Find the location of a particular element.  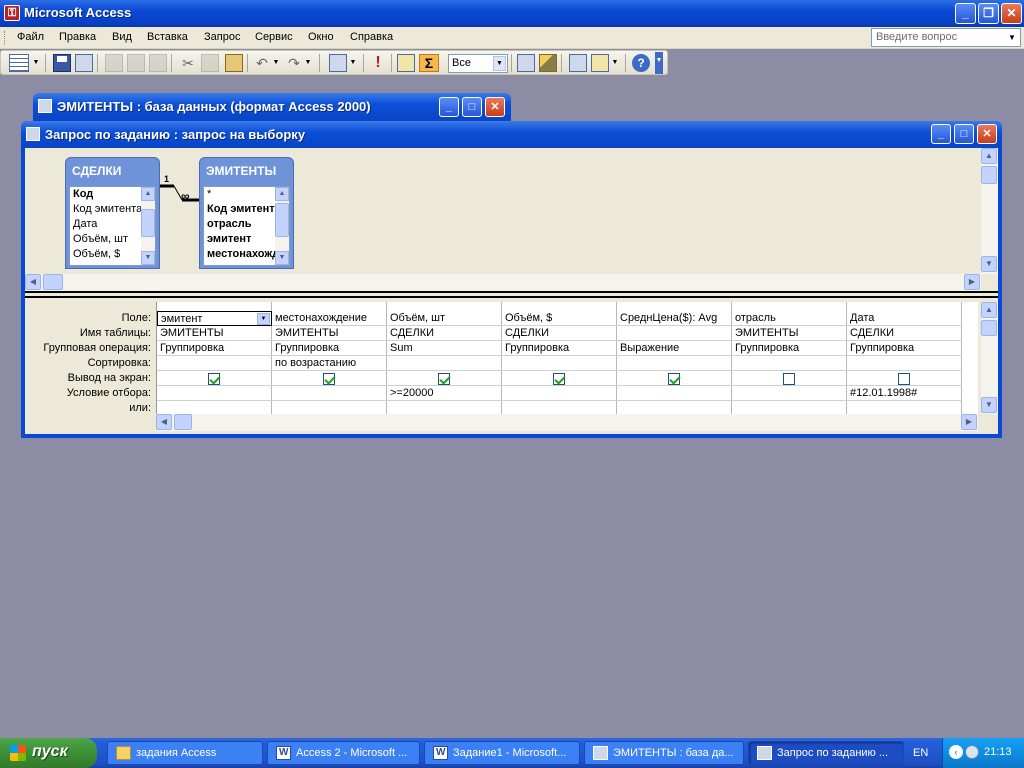

new-object-dropdown-icon: ▼ is located at coordinates (615, 63).